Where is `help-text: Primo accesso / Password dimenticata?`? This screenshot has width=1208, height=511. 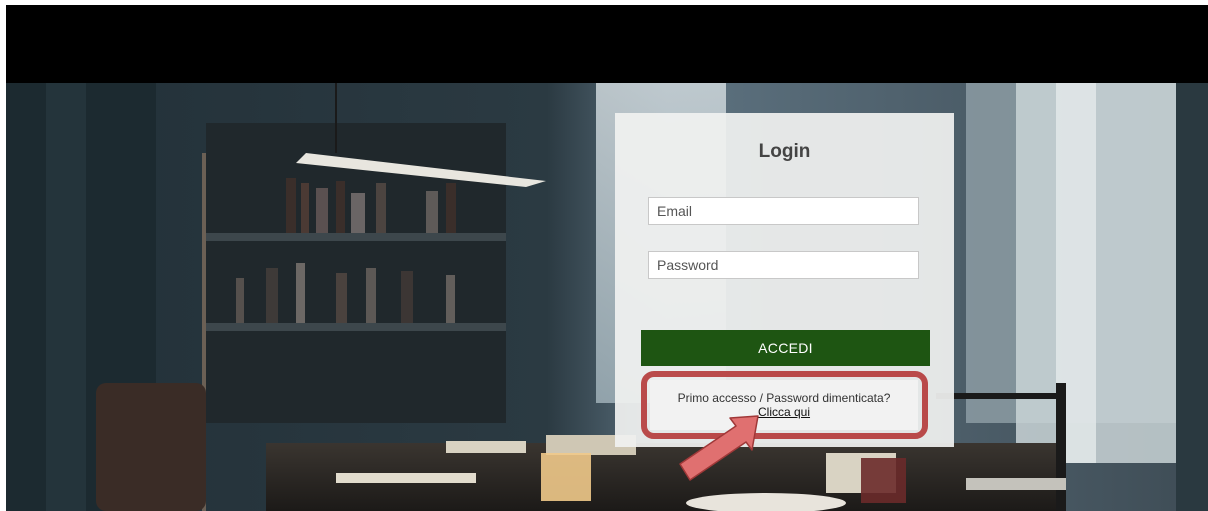
help-text: Primo accesso / Password dimenticata? is located at coordinates (784, 398).